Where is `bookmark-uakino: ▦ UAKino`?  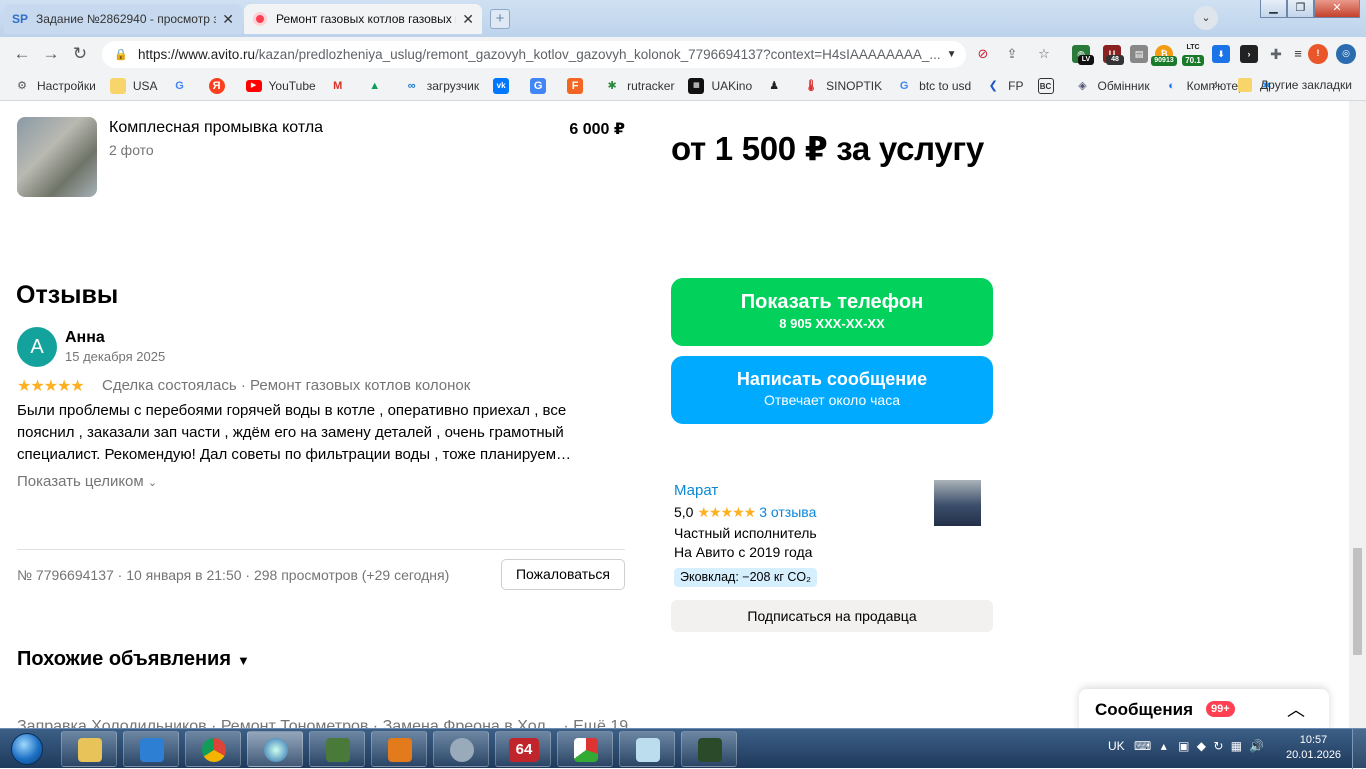 bookmark-uakino: ▦ UAKino is located at coordinates (720, 85).